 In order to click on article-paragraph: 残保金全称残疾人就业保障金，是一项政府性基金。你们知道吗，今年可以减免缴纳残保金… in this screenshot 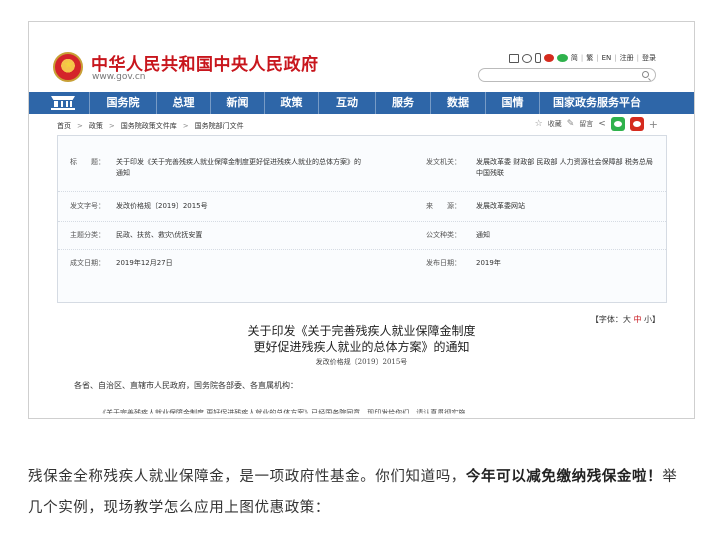, I will do `click(359, 493)`.